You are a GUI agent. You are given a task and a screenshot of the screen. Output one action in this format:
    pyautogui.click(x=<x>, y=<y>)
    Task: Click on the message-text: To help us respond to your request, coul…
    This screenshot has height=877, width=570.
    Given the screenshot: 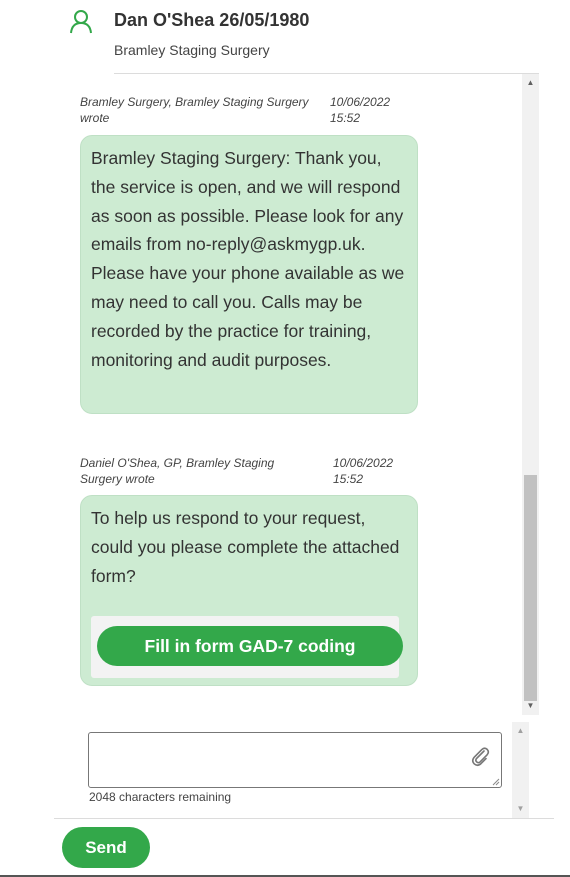 What is the action you would take?
    pyautogui.click(x=245, y=547)
    